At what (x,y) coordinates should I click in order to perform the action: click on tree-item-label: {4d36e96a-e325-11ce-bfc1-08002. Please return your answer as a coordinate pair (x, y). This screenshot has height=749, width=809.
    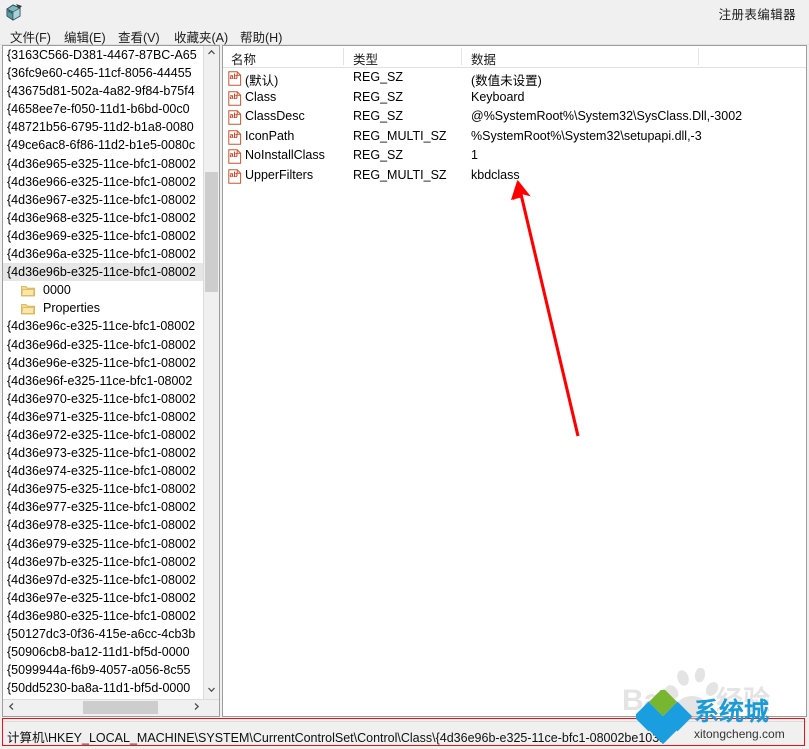
    Looking at the image, I should click on (101, 254).